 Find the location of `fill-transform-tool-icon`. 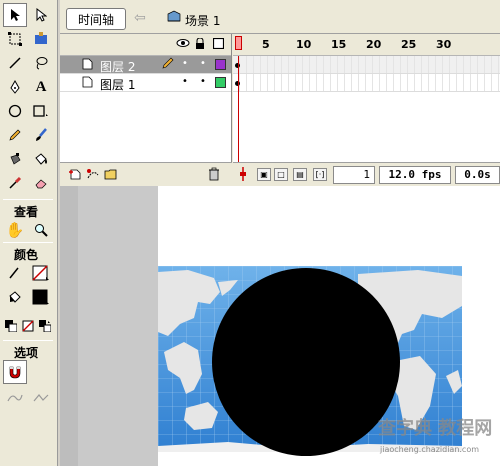

fill-transform-tool-icon is located at coordinates (41, 39).